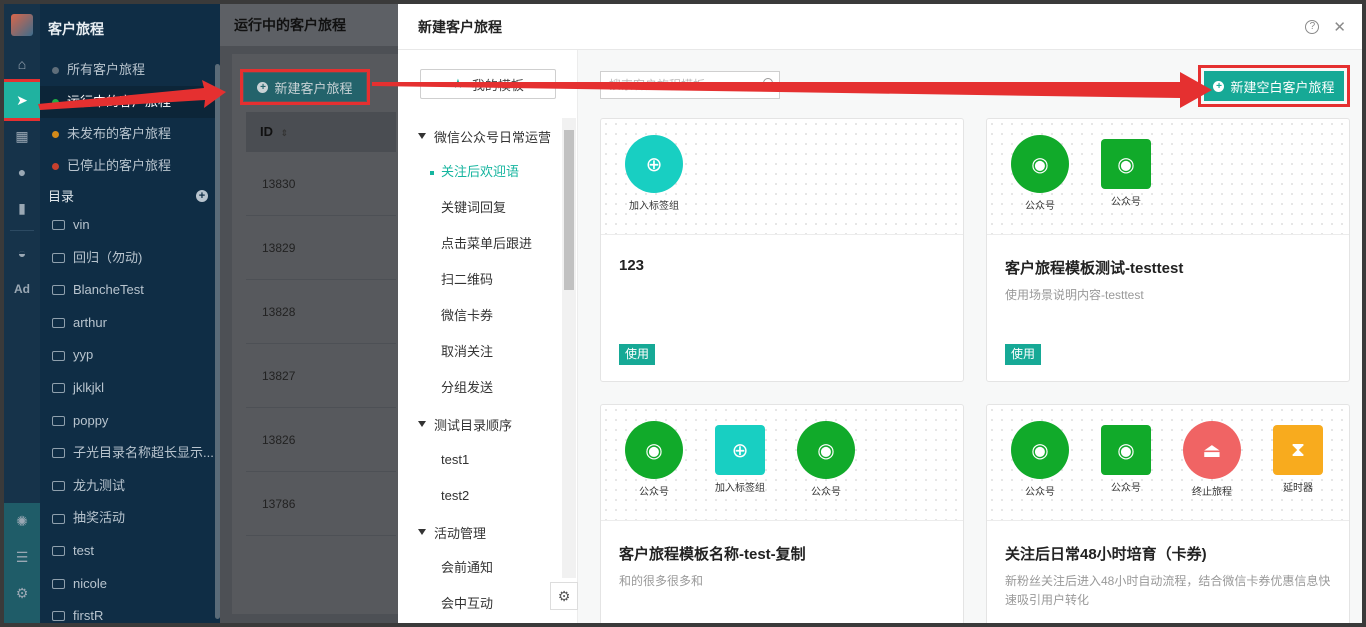 The width and height of the screenshot is (1366, 627). I want to click on tree-group: 测试目录顺序, so click(480, 424).